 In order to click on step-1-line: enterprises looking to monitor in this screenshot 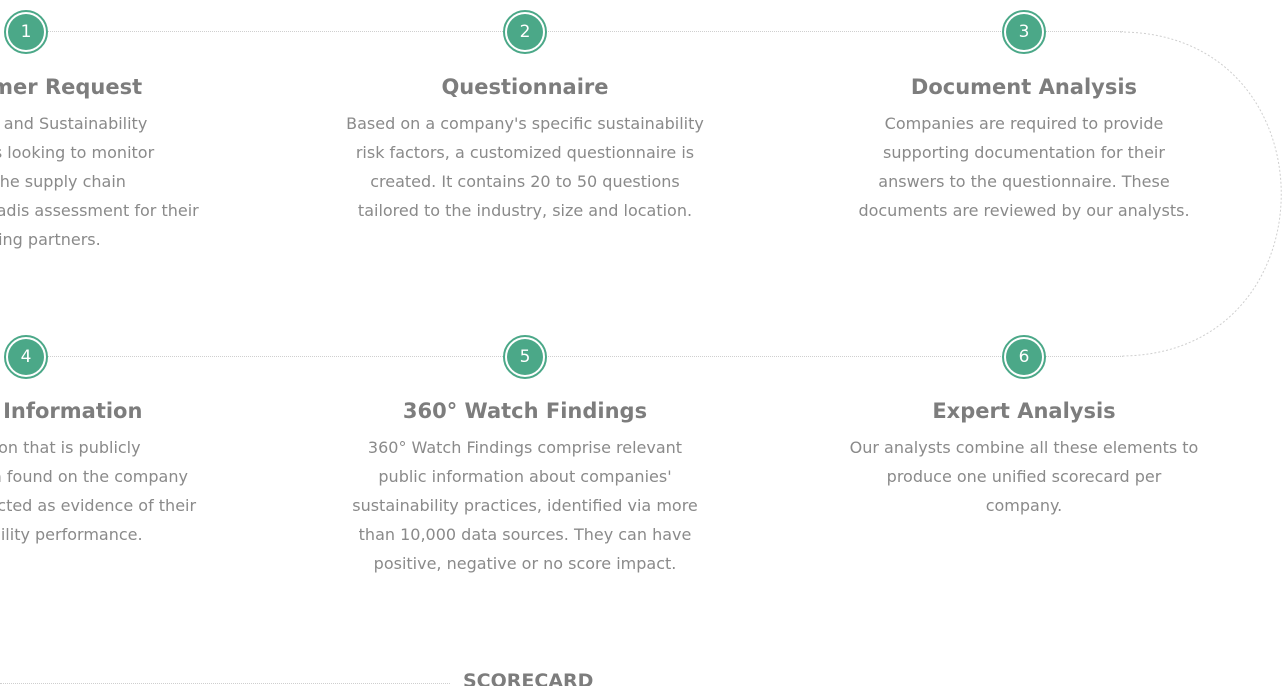, I will do `click(77, 152)`.